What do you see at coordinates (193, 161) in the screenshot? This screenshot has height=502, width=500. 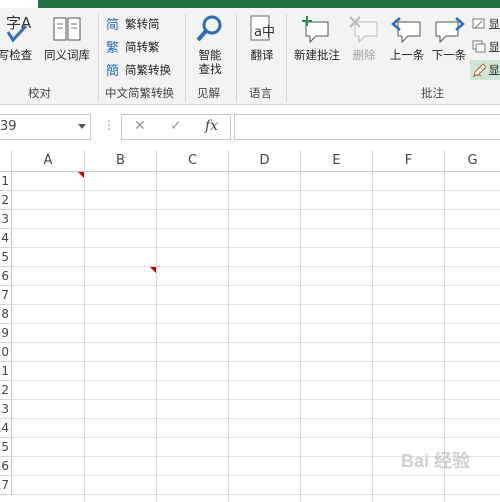 I see `column-header: C` at bounding box center [193, 161].